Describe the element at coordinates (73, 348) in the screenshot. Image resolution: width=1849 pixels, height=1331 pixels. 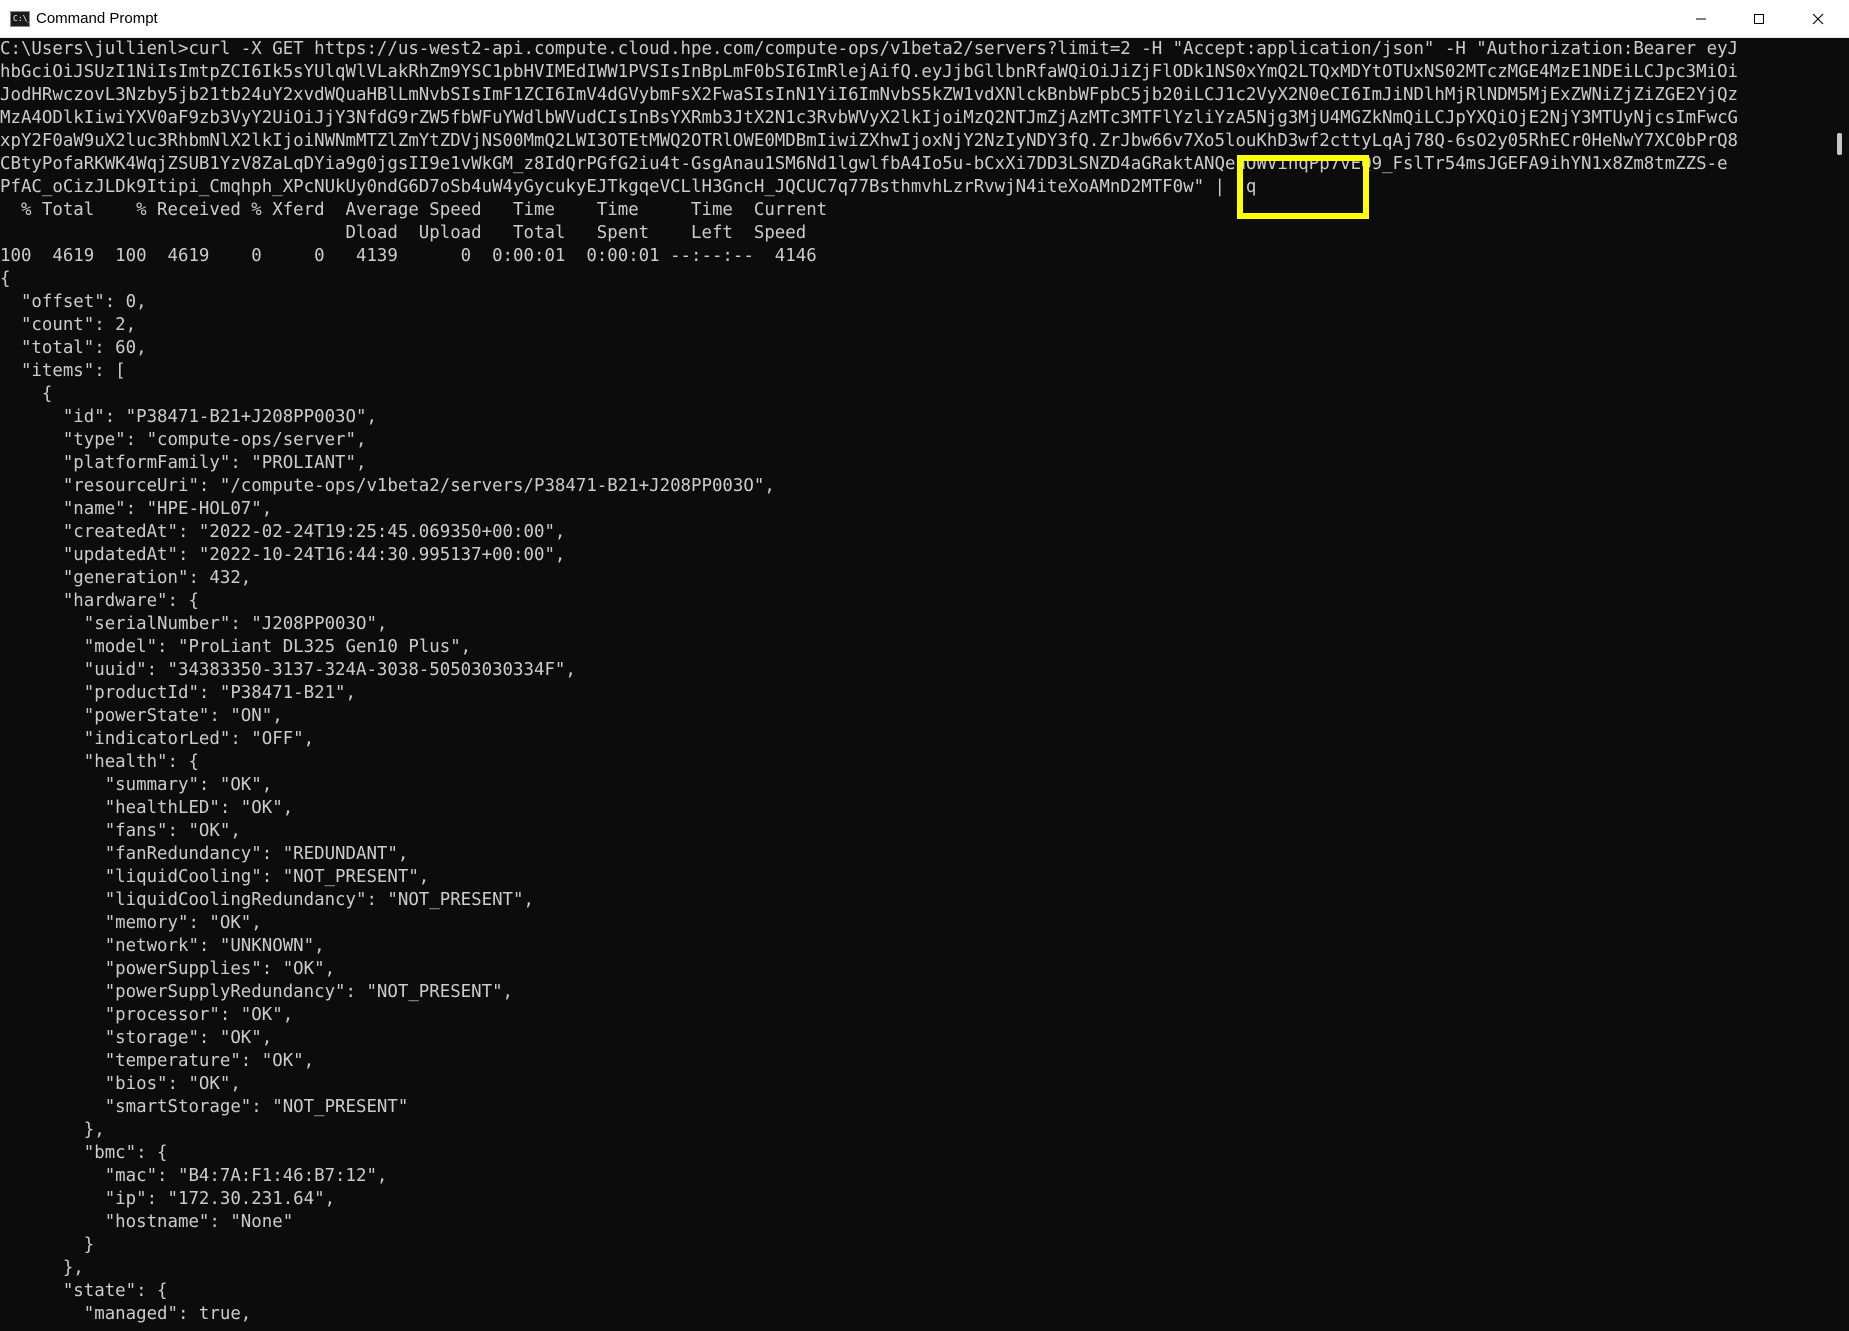
I see `terminal-line: "total": 60,` at that location.